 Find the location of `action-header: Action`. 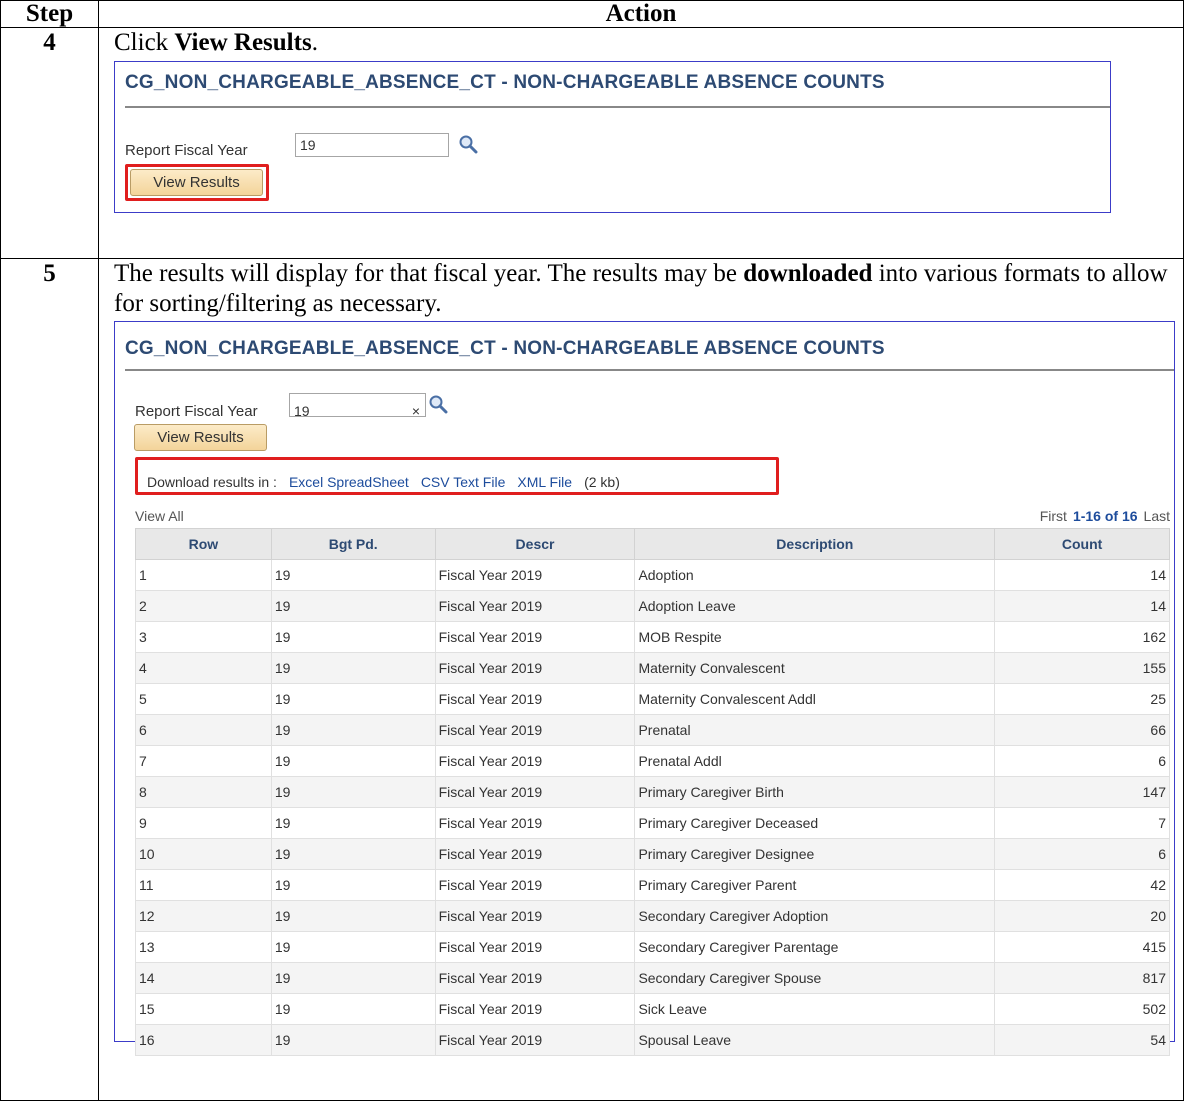

action-header: Action is located at coordinates (641, 14).